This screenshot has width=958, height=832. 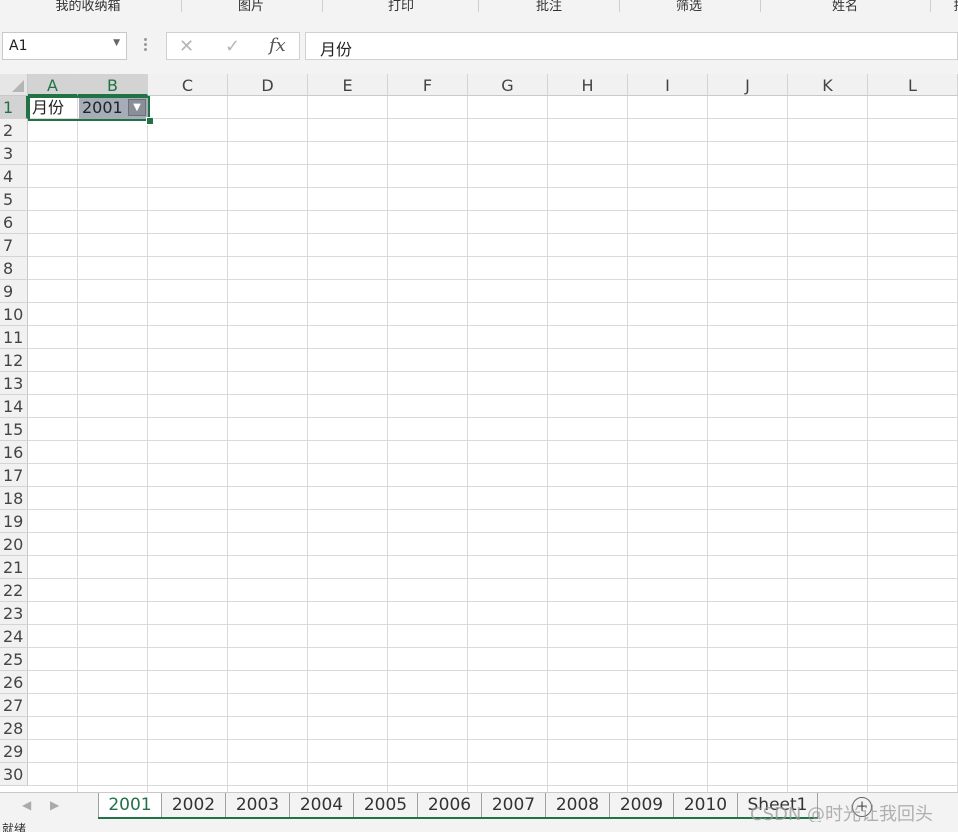 What do you see at coordinates (828, 85) in the screenshot?
I see `column-header-k: K` at bounding box center [828, 85].